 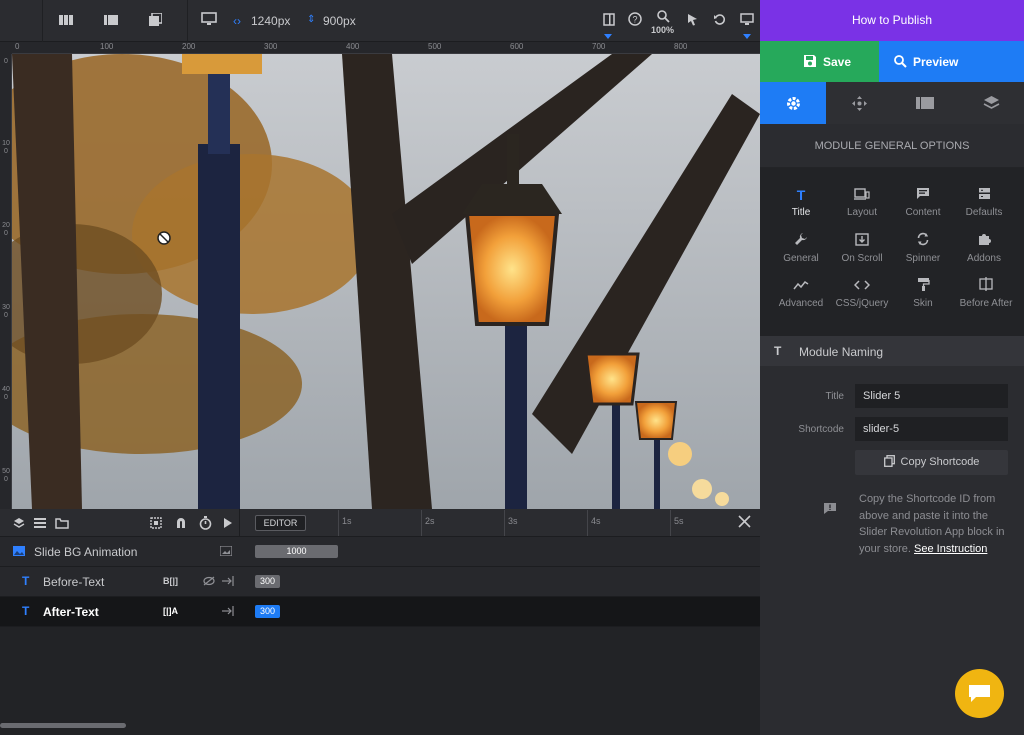 I want to click on option-before-after: Before After, so click(x=986, y=293).